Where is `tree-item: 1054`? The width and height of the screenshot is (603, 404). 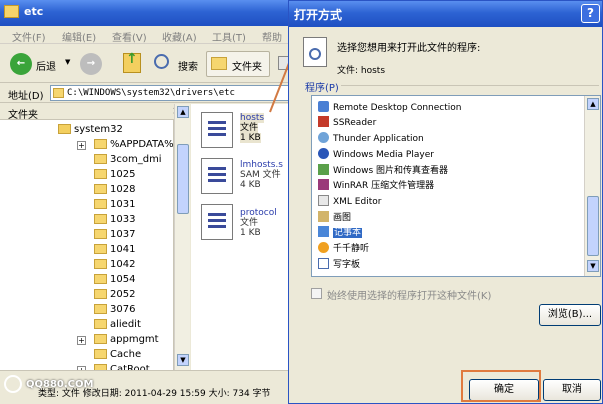 tree-item: 1054 is located at coordinates (114, 281).